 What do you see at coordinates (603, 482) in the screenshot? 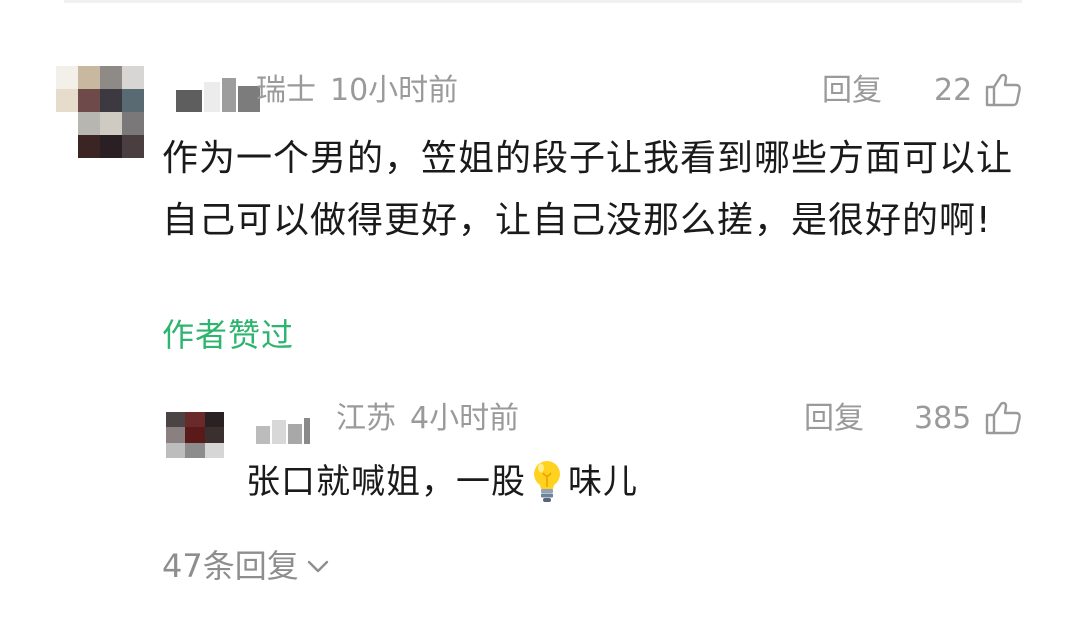
I see `reply-text-after-emoji: 味儿` at bounding box center [603, 482].